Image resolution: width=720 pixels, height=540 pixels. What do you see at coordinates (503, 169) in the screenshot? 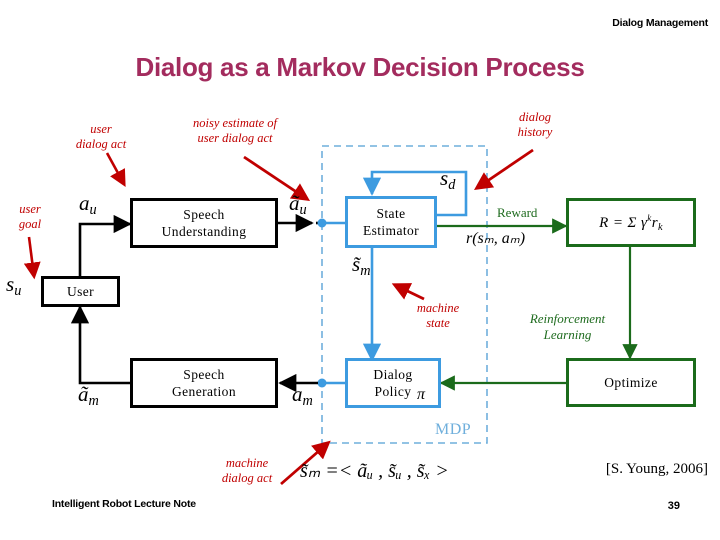
I see `pointer-dialog-history` at bounding box center [503, 169].